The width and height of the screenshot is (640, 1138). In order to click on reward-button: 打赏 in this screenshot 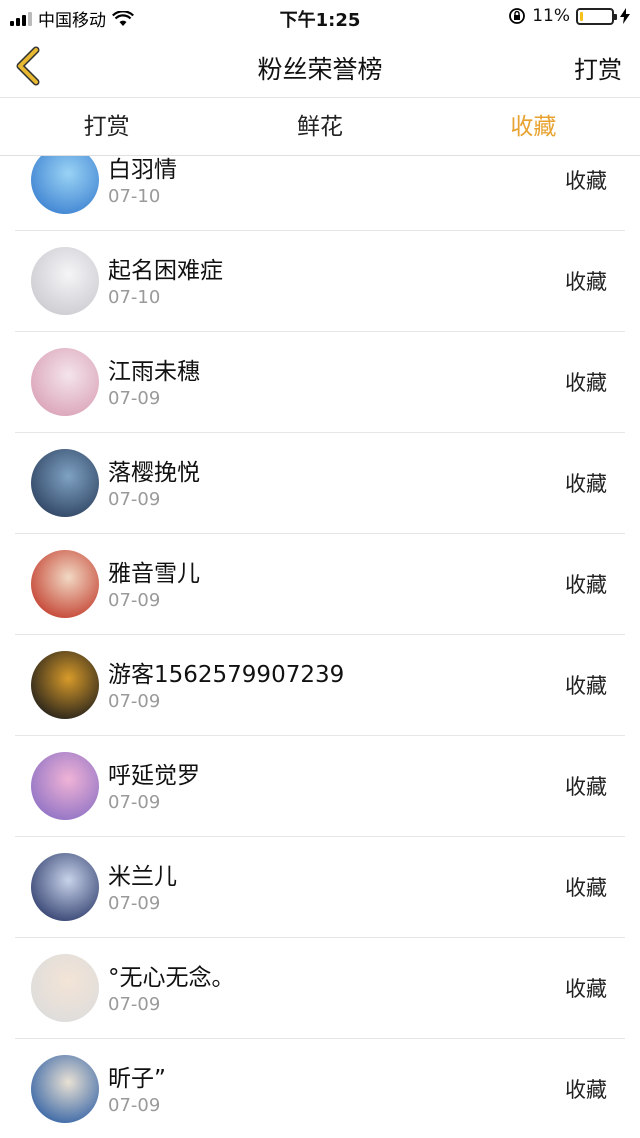, I will do `click(598, 67)`.